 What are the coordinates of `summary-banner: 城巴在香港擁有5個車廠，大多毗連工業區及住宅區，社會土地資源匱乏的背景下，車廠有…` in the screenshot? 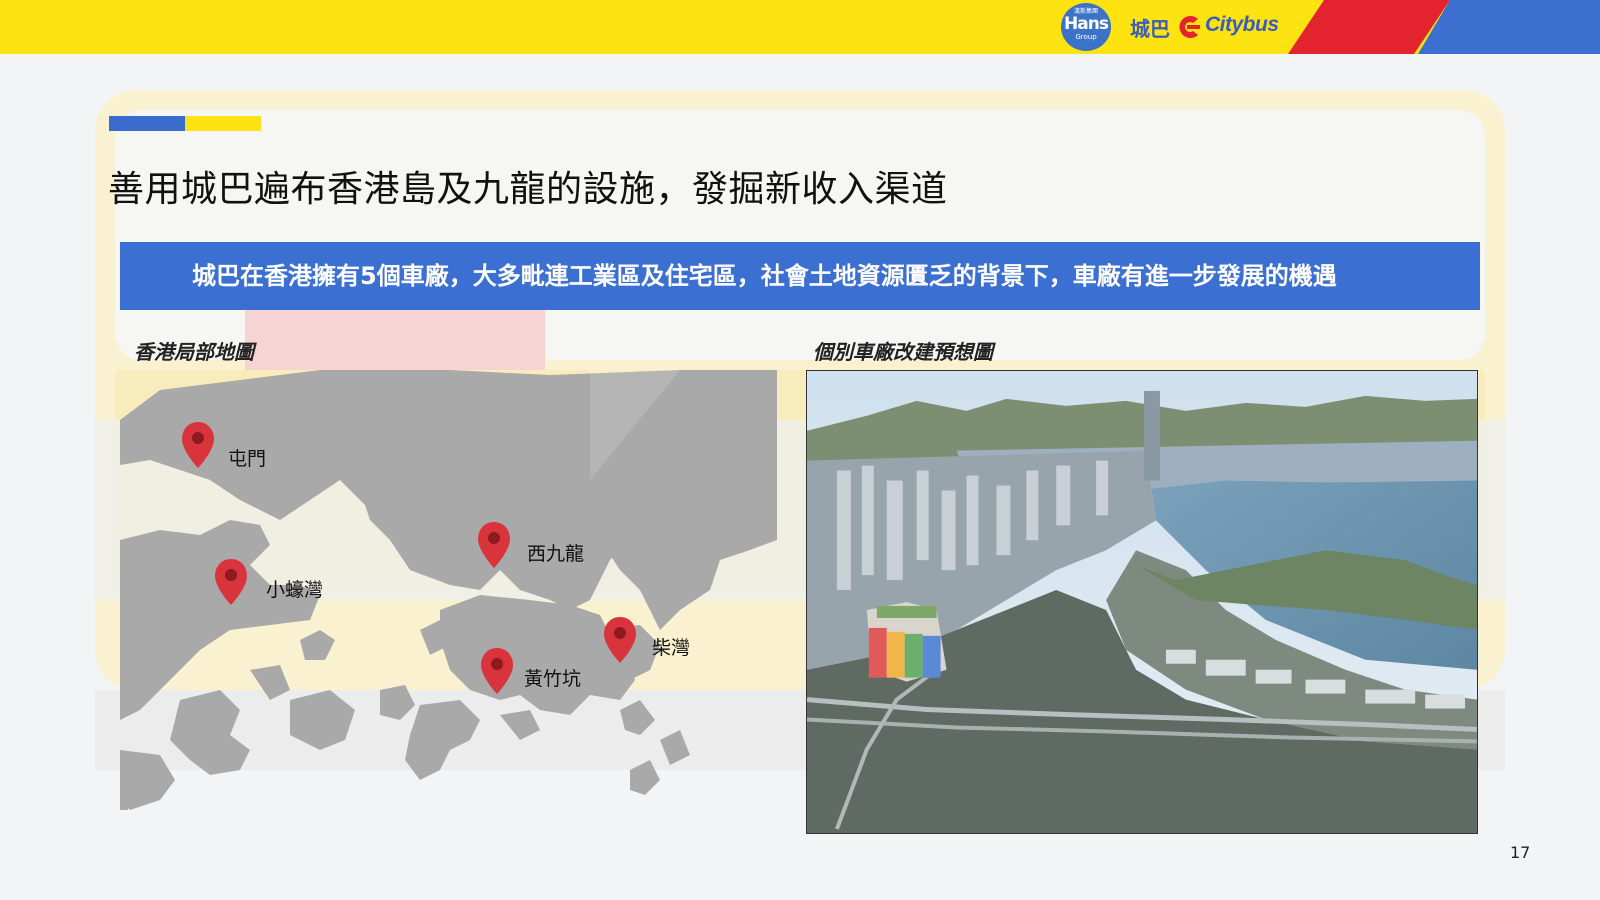 It's located at (800, 276).